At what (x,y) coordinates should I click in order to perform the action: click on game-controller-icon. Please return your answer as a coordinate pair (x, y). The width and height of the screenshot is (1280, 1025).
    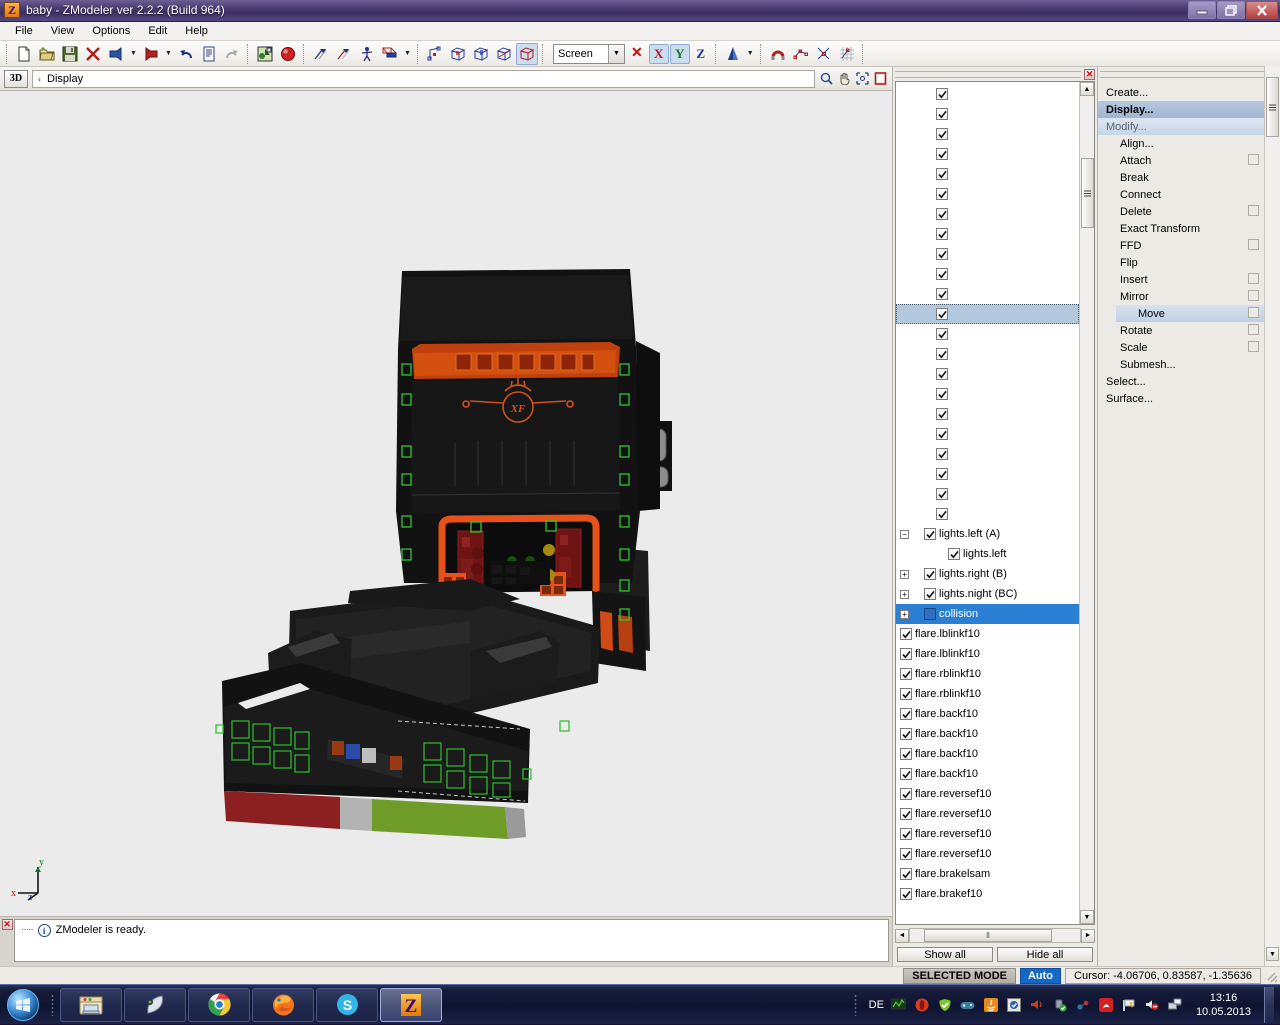
    Looking at the image, I should click on (968, 1005).